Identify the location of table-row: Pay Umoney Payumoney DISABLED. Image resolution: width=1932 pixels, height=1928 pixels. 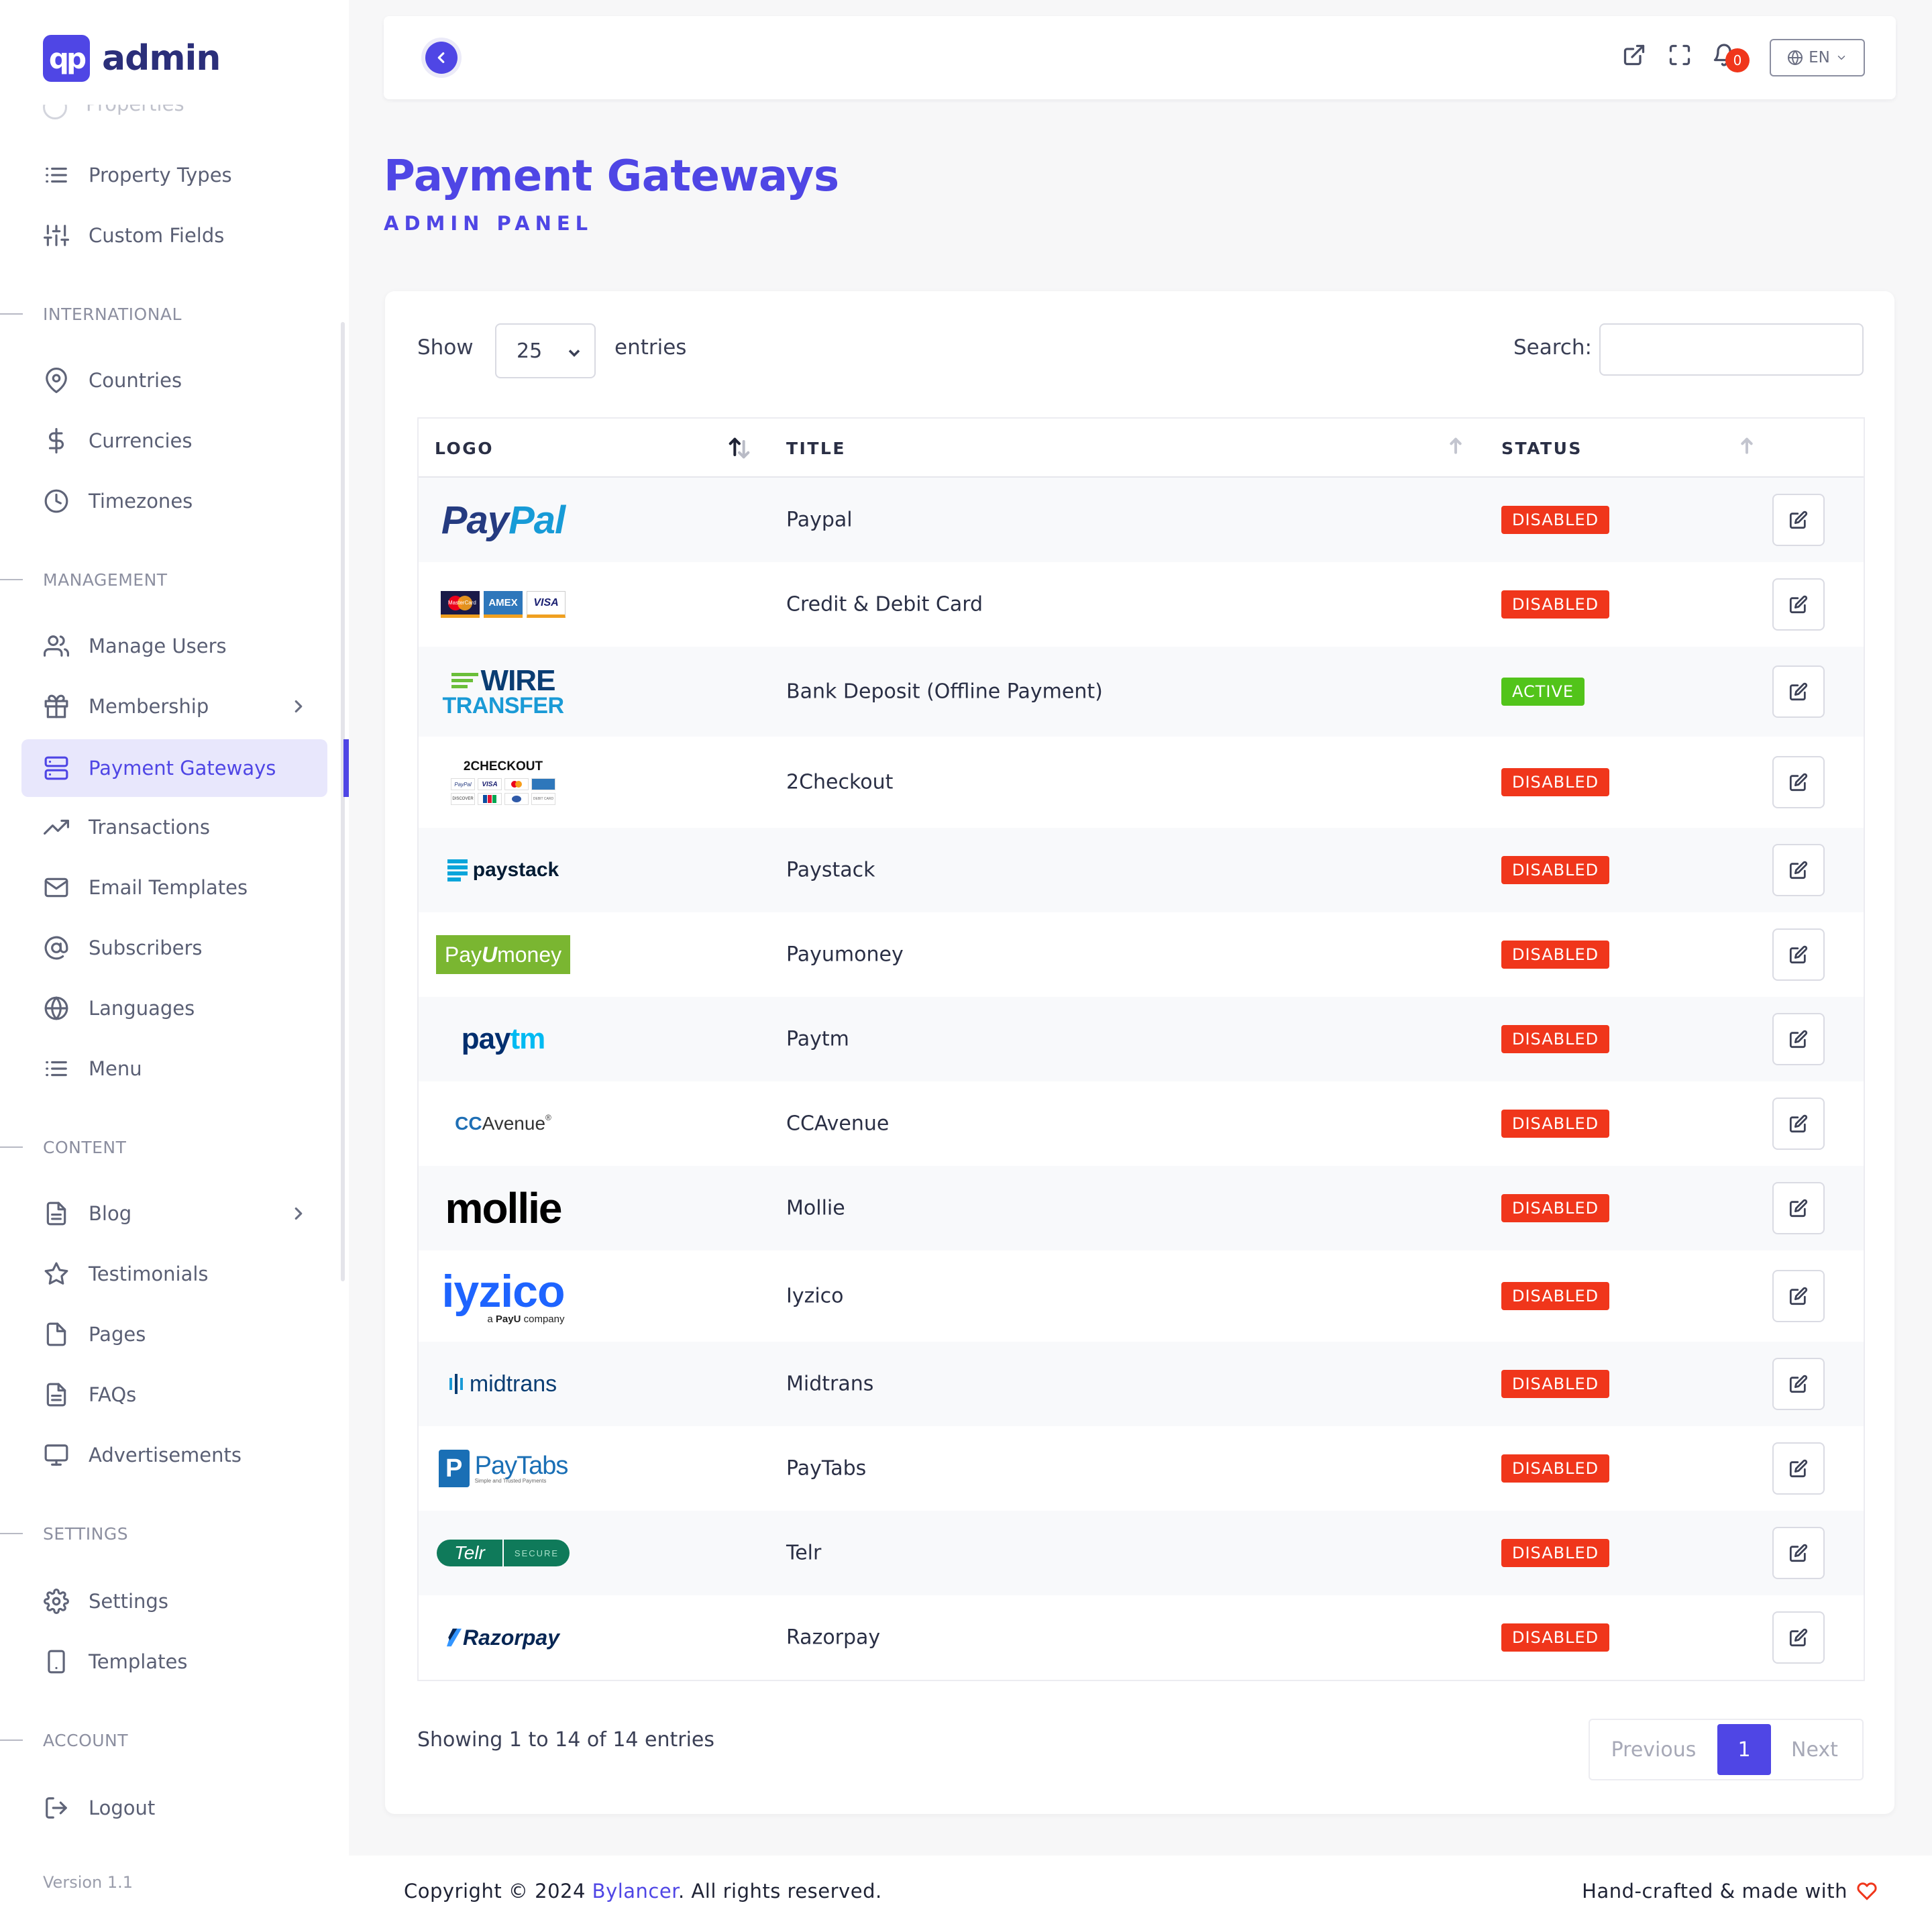
(1141, 954).